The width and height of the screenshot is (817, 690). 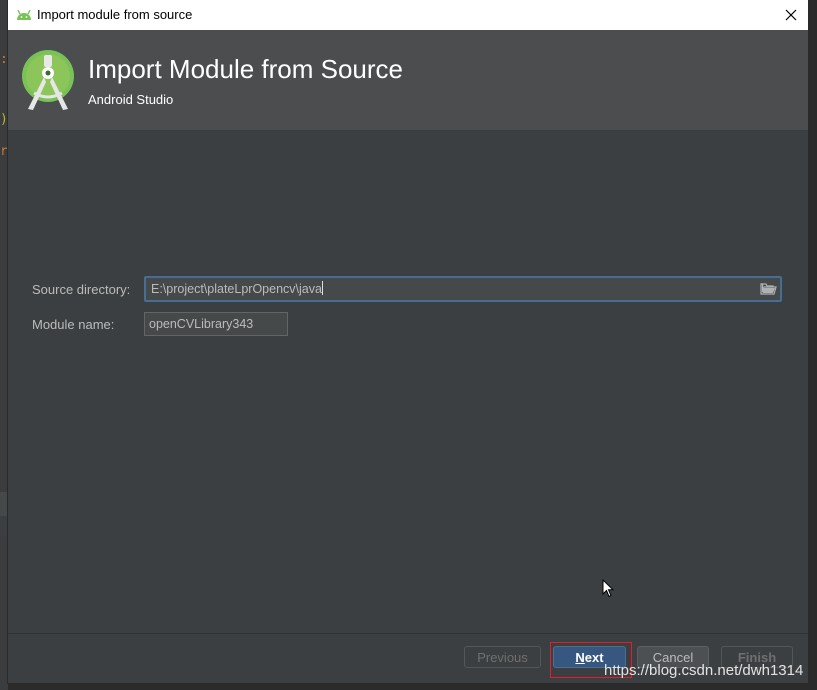 I want to click on module-name-value: openCVLibrary343, so click(x=201, y=324).